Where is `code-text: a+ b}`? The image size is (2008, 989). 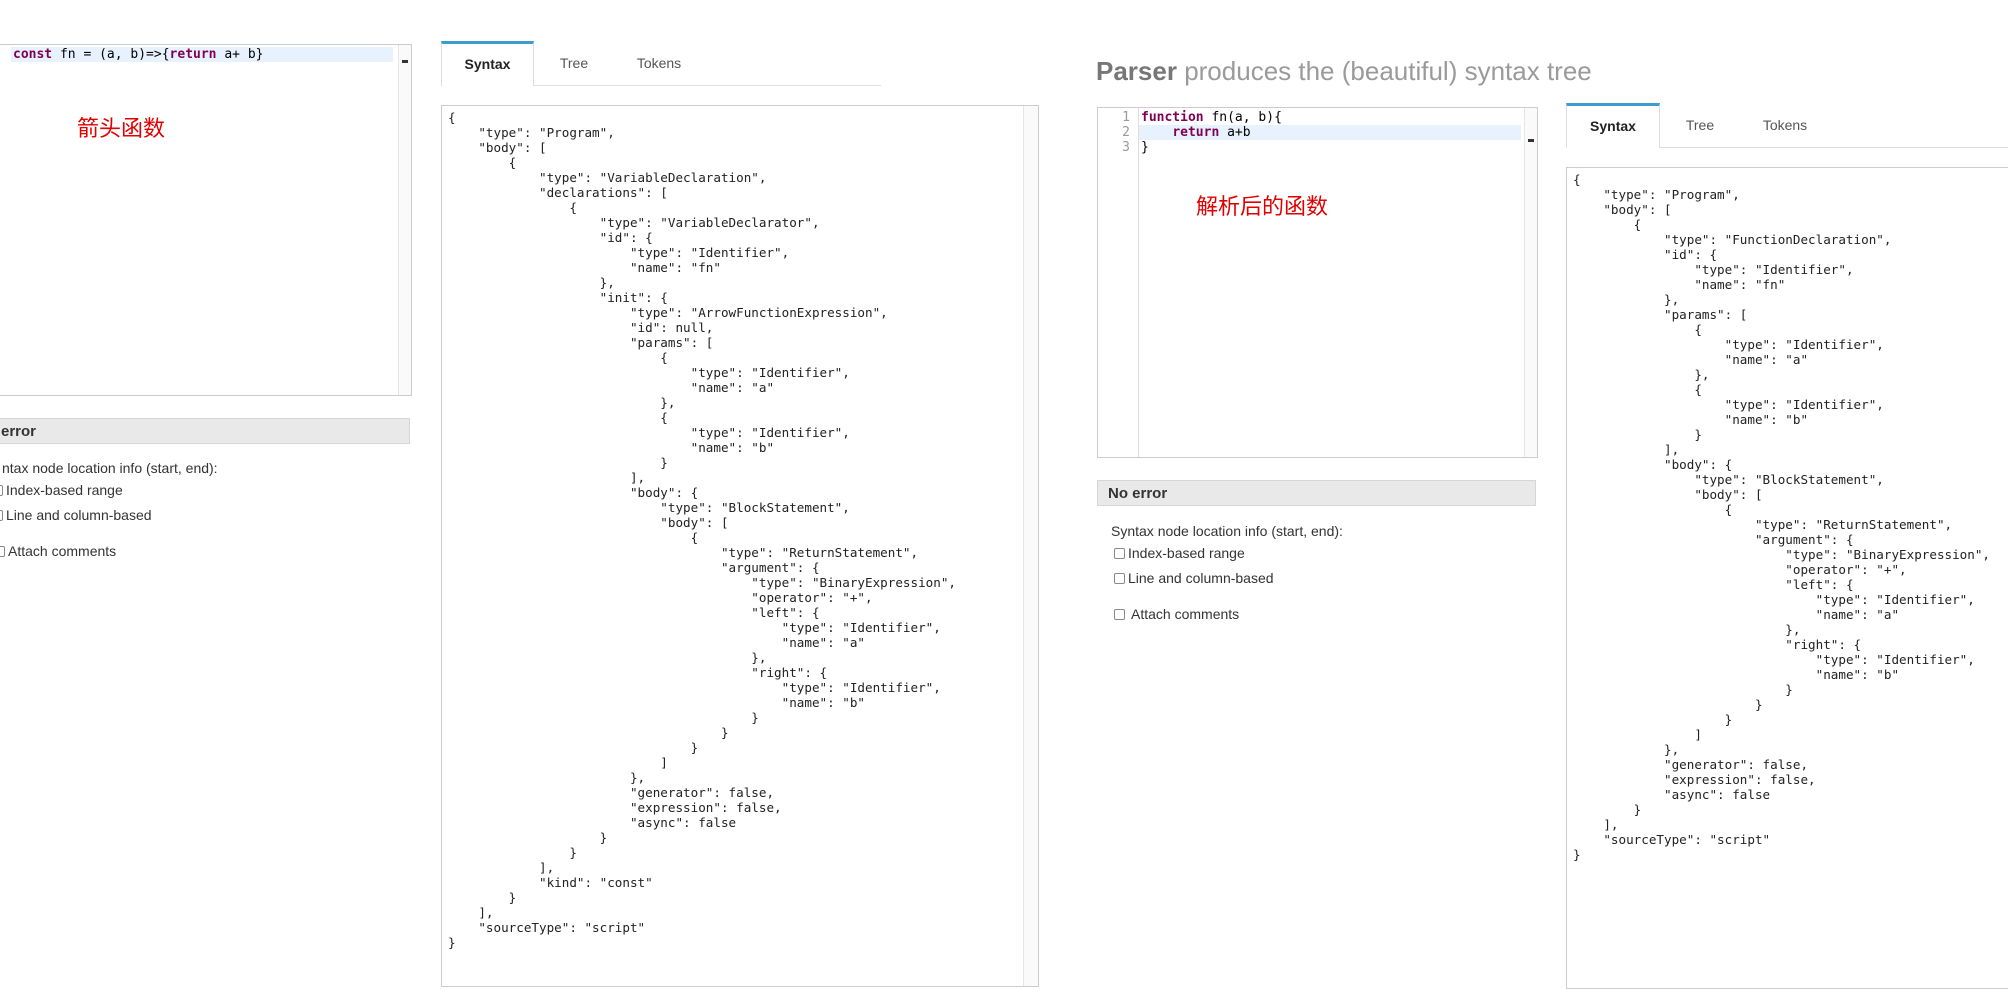 code-text: a+ b} is located at coordinates (240, 54).